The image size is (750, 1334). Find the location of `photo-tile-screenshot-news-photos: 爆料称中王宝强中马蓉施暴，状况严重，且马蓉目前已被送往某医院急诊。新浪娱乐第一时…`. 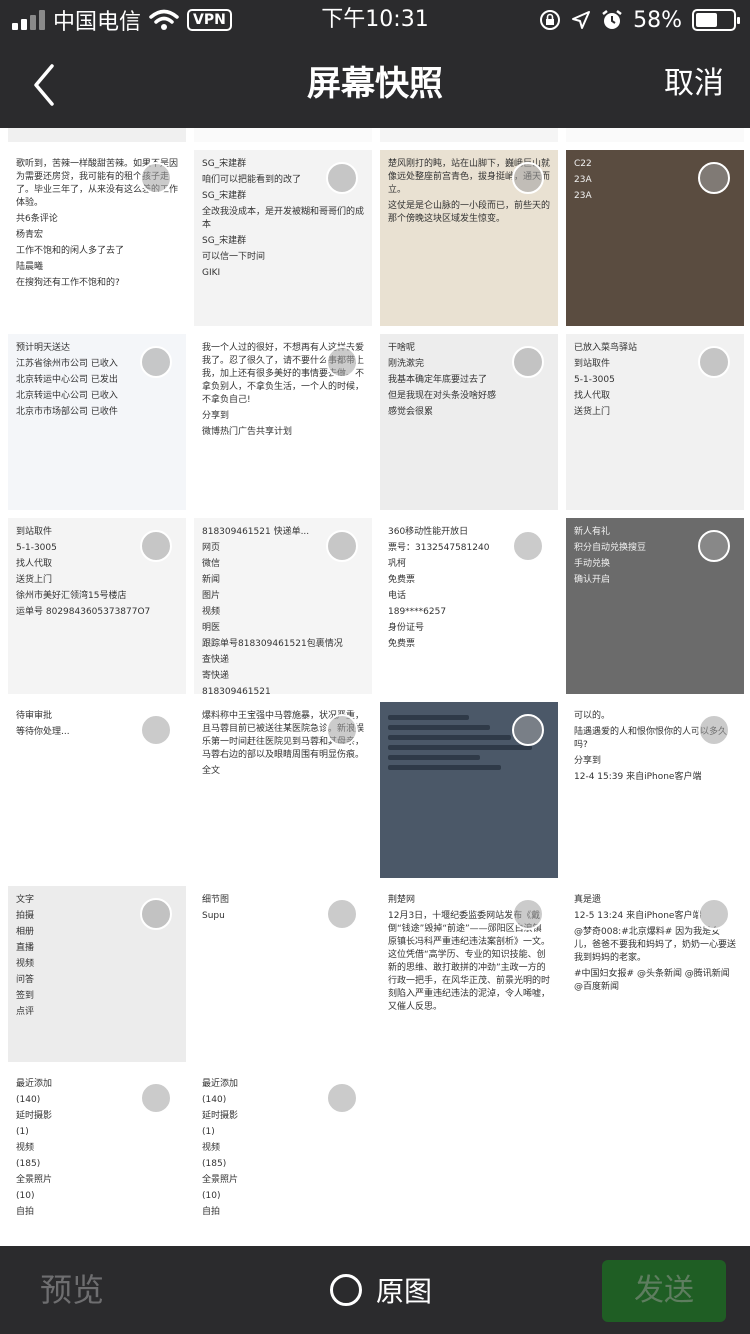

photo-tile-screenshot-news-photos: 爆料称中王宝强中马蓉施暴，状况严重，且马蓉目前已被送往某医院急诊。新浪娱乐第一时… is located at coordinates (283, 790).